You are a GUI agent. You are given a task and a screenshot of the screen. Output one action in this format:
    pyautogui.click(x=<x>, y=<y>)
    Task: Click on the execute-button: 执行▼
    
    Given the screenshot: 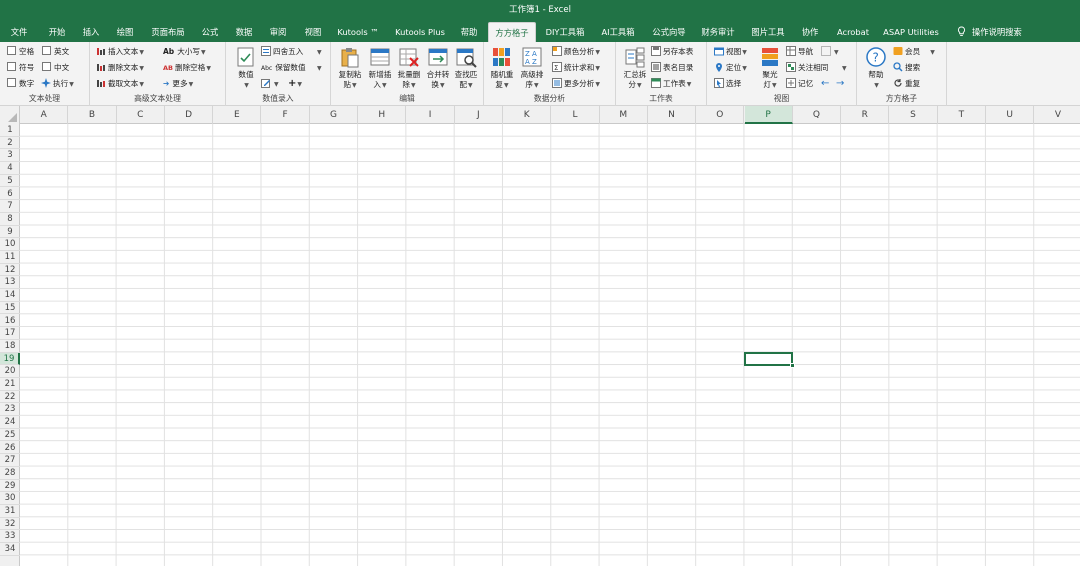 What is the action you would take?
    pyautogui.click(x=57, y=84)
    